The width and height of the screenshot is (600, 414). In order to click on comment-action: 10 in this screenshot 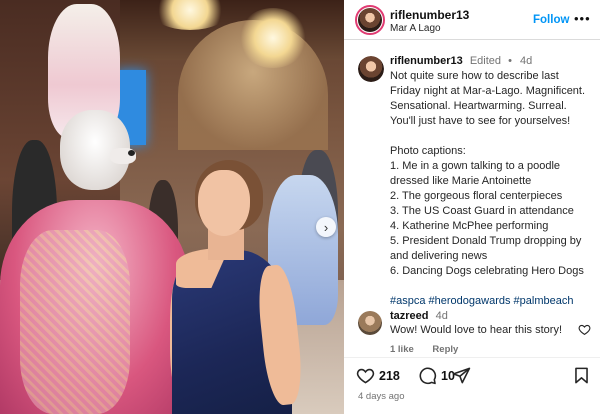, I will do `click(436, 375)`.